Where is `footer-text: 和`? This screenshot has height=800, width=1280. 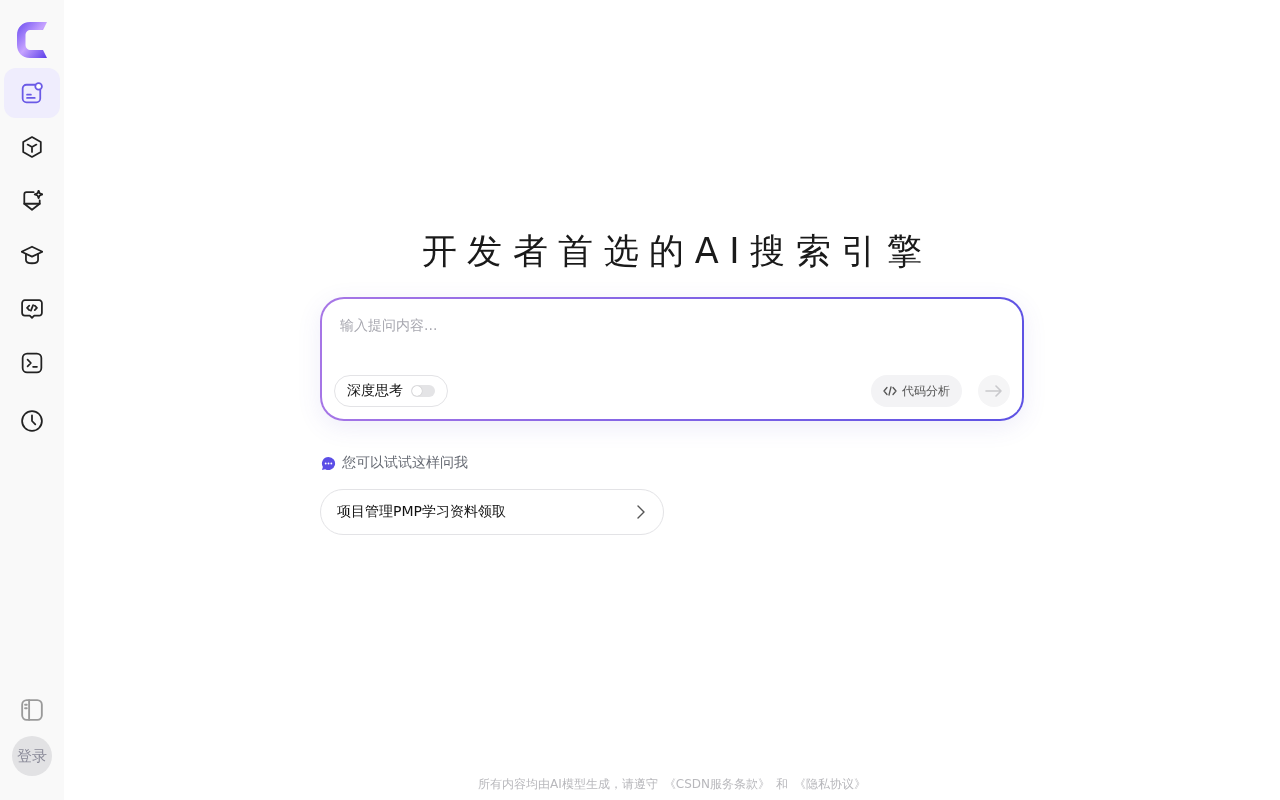 footer-text: 和 is located at coordinates (782, 784).